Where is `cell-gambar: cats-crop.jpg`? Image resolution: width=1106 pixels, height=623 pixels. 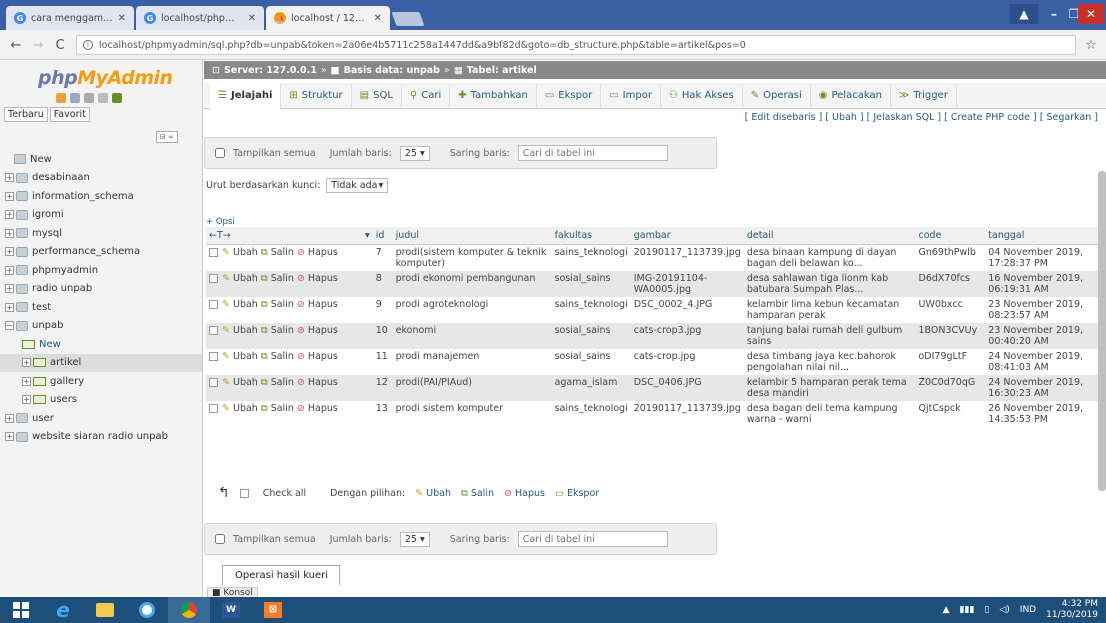
cell-gambar: cats-crop.jpg is located at coordinates (687, 362).